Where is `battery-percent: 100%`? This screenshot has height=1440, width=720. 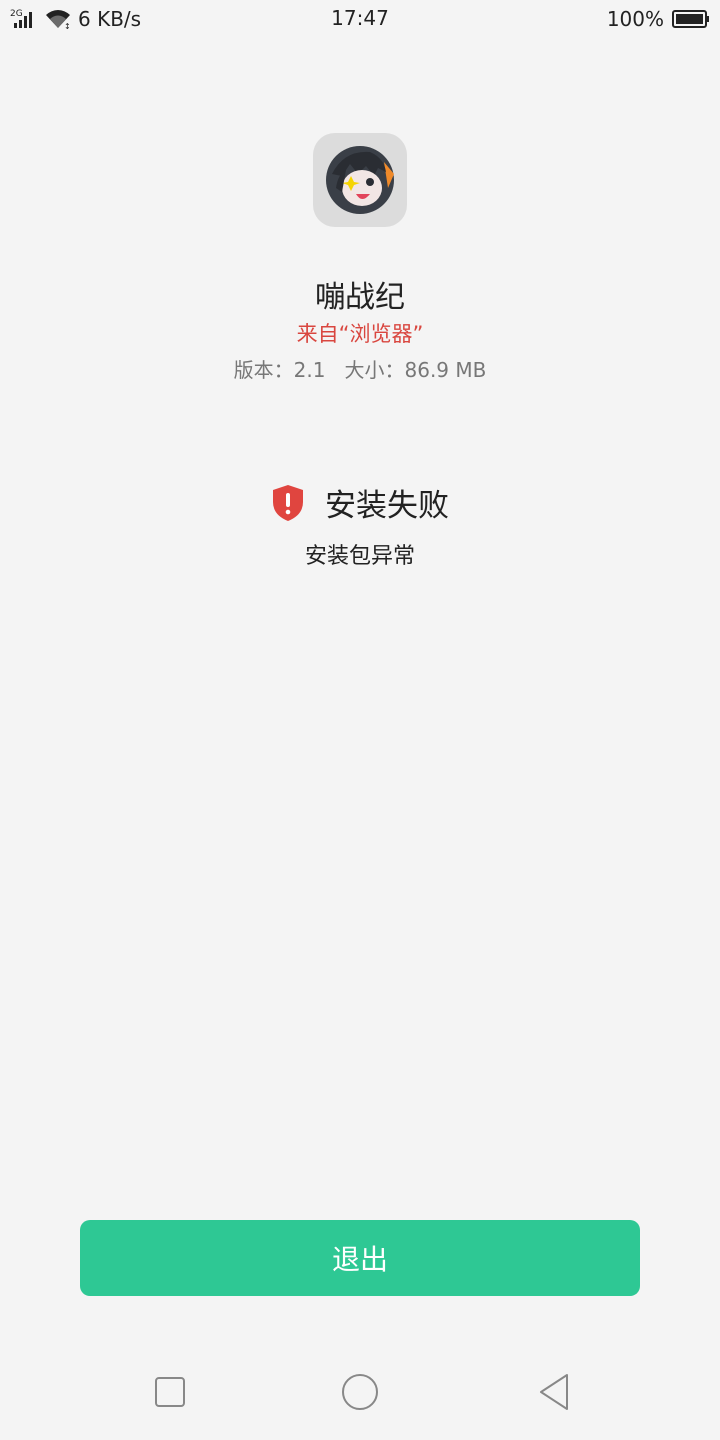
battery-percent: 100% is located at coordinates (635, 19).